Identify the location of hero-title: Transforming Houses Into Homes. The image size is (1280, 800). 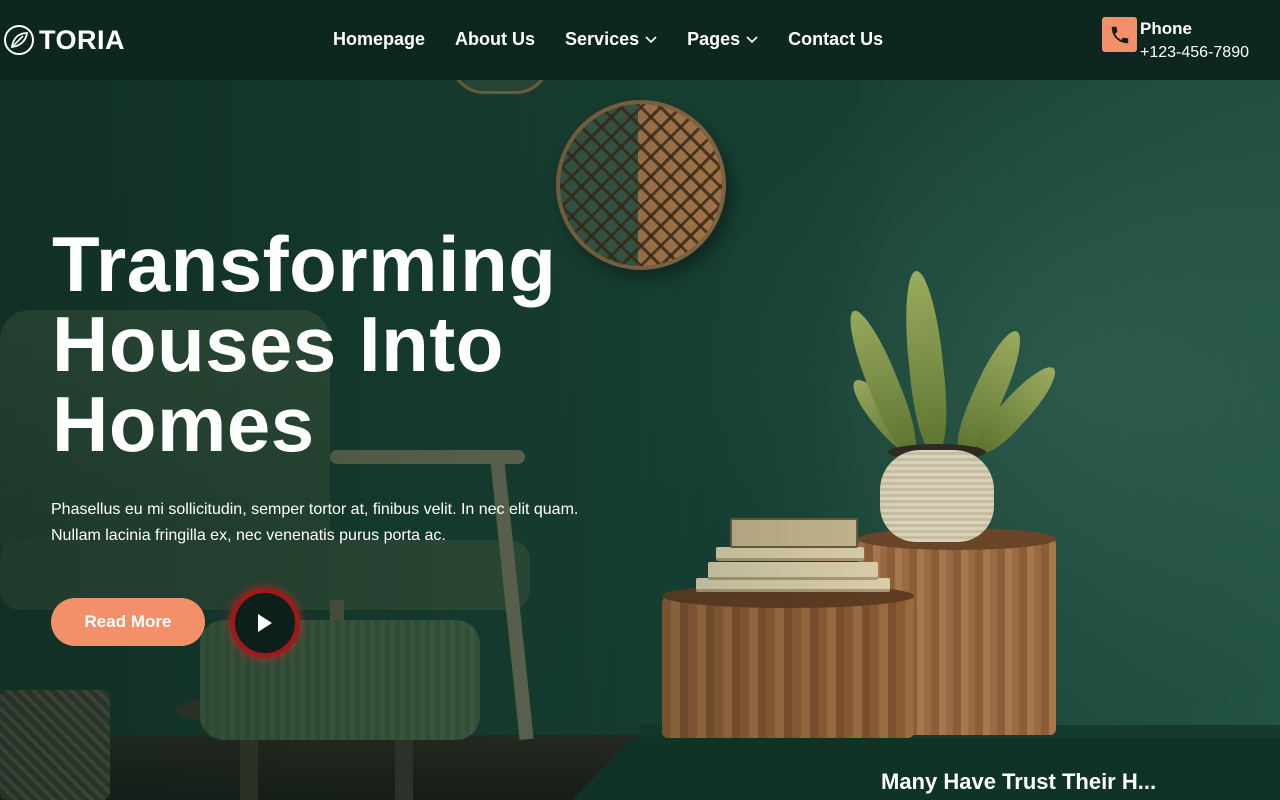
(352, 344).